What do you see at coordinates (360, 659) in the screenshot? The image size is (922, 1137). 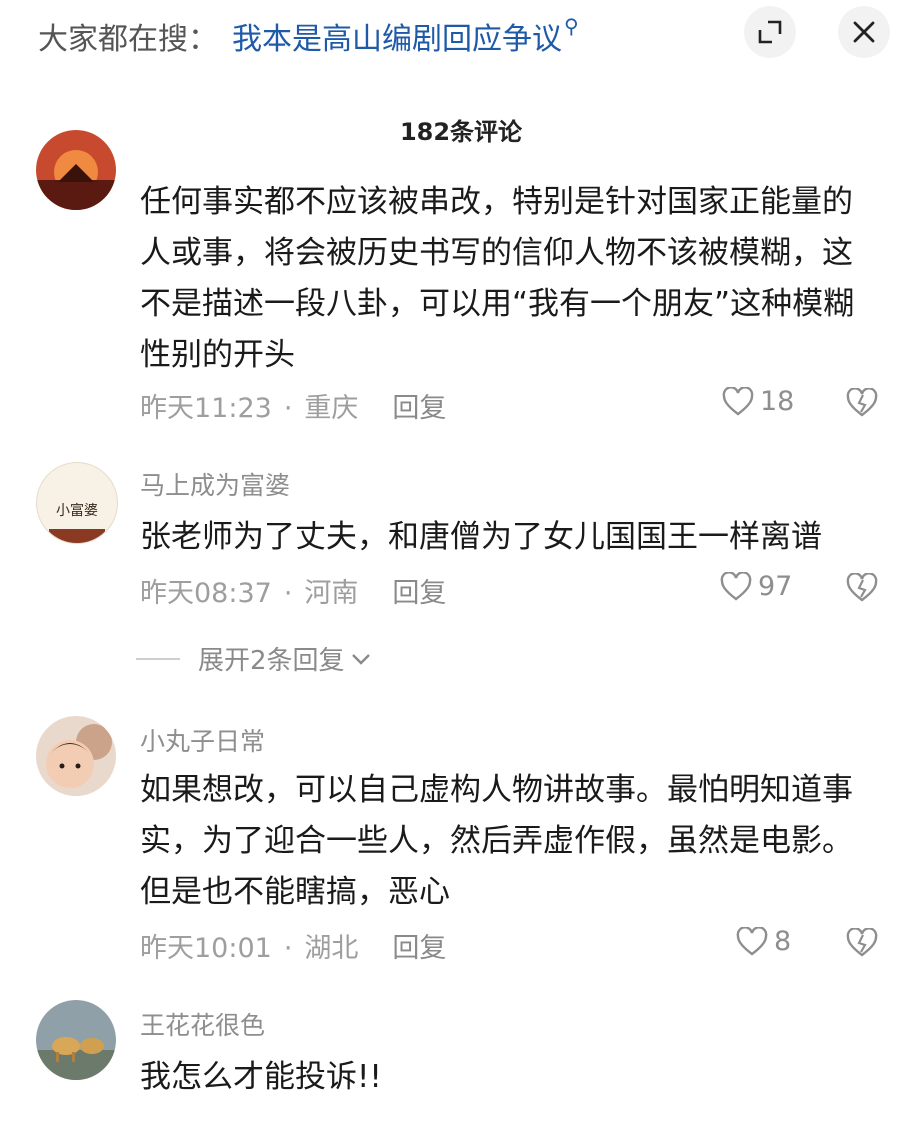 I see `chevron-down-icon` at bounding box center [360, 659].